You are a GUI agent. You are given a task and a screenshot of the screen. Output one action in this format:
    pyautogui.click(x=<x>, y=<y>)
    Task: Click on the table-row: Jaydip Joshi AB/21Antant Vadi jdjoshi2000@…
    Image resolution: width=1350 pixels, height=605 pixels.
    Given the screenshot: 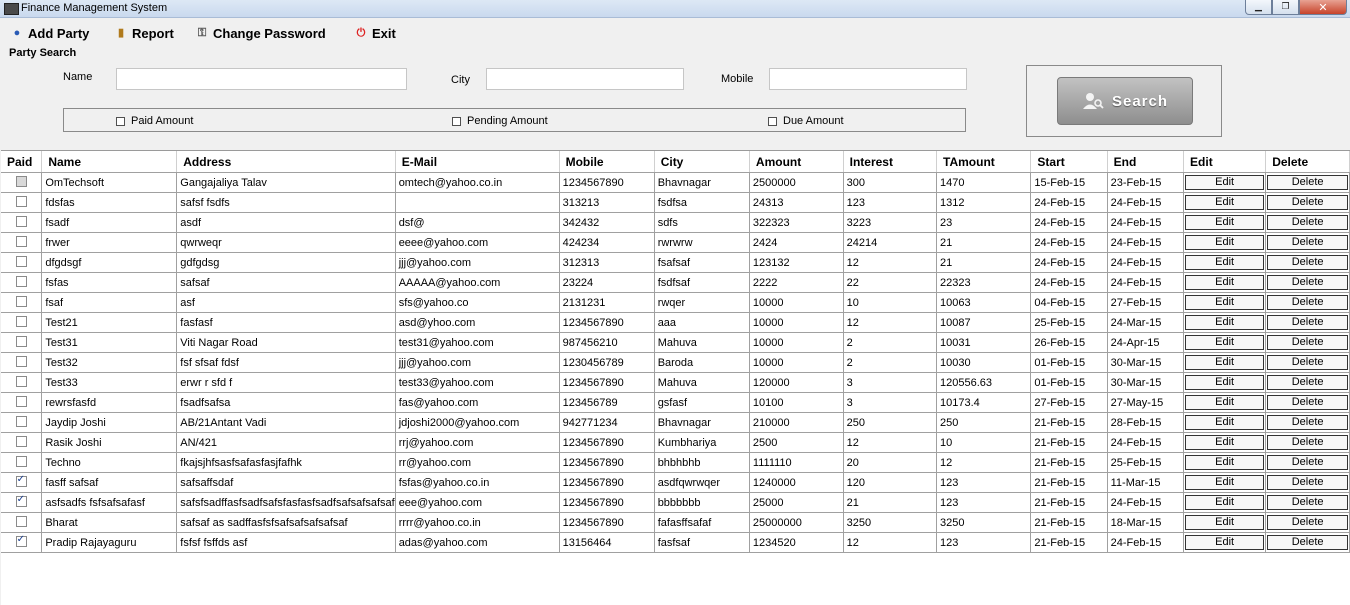 What is the action you would take?
    pyautogui.click(x=675, y=422)
    